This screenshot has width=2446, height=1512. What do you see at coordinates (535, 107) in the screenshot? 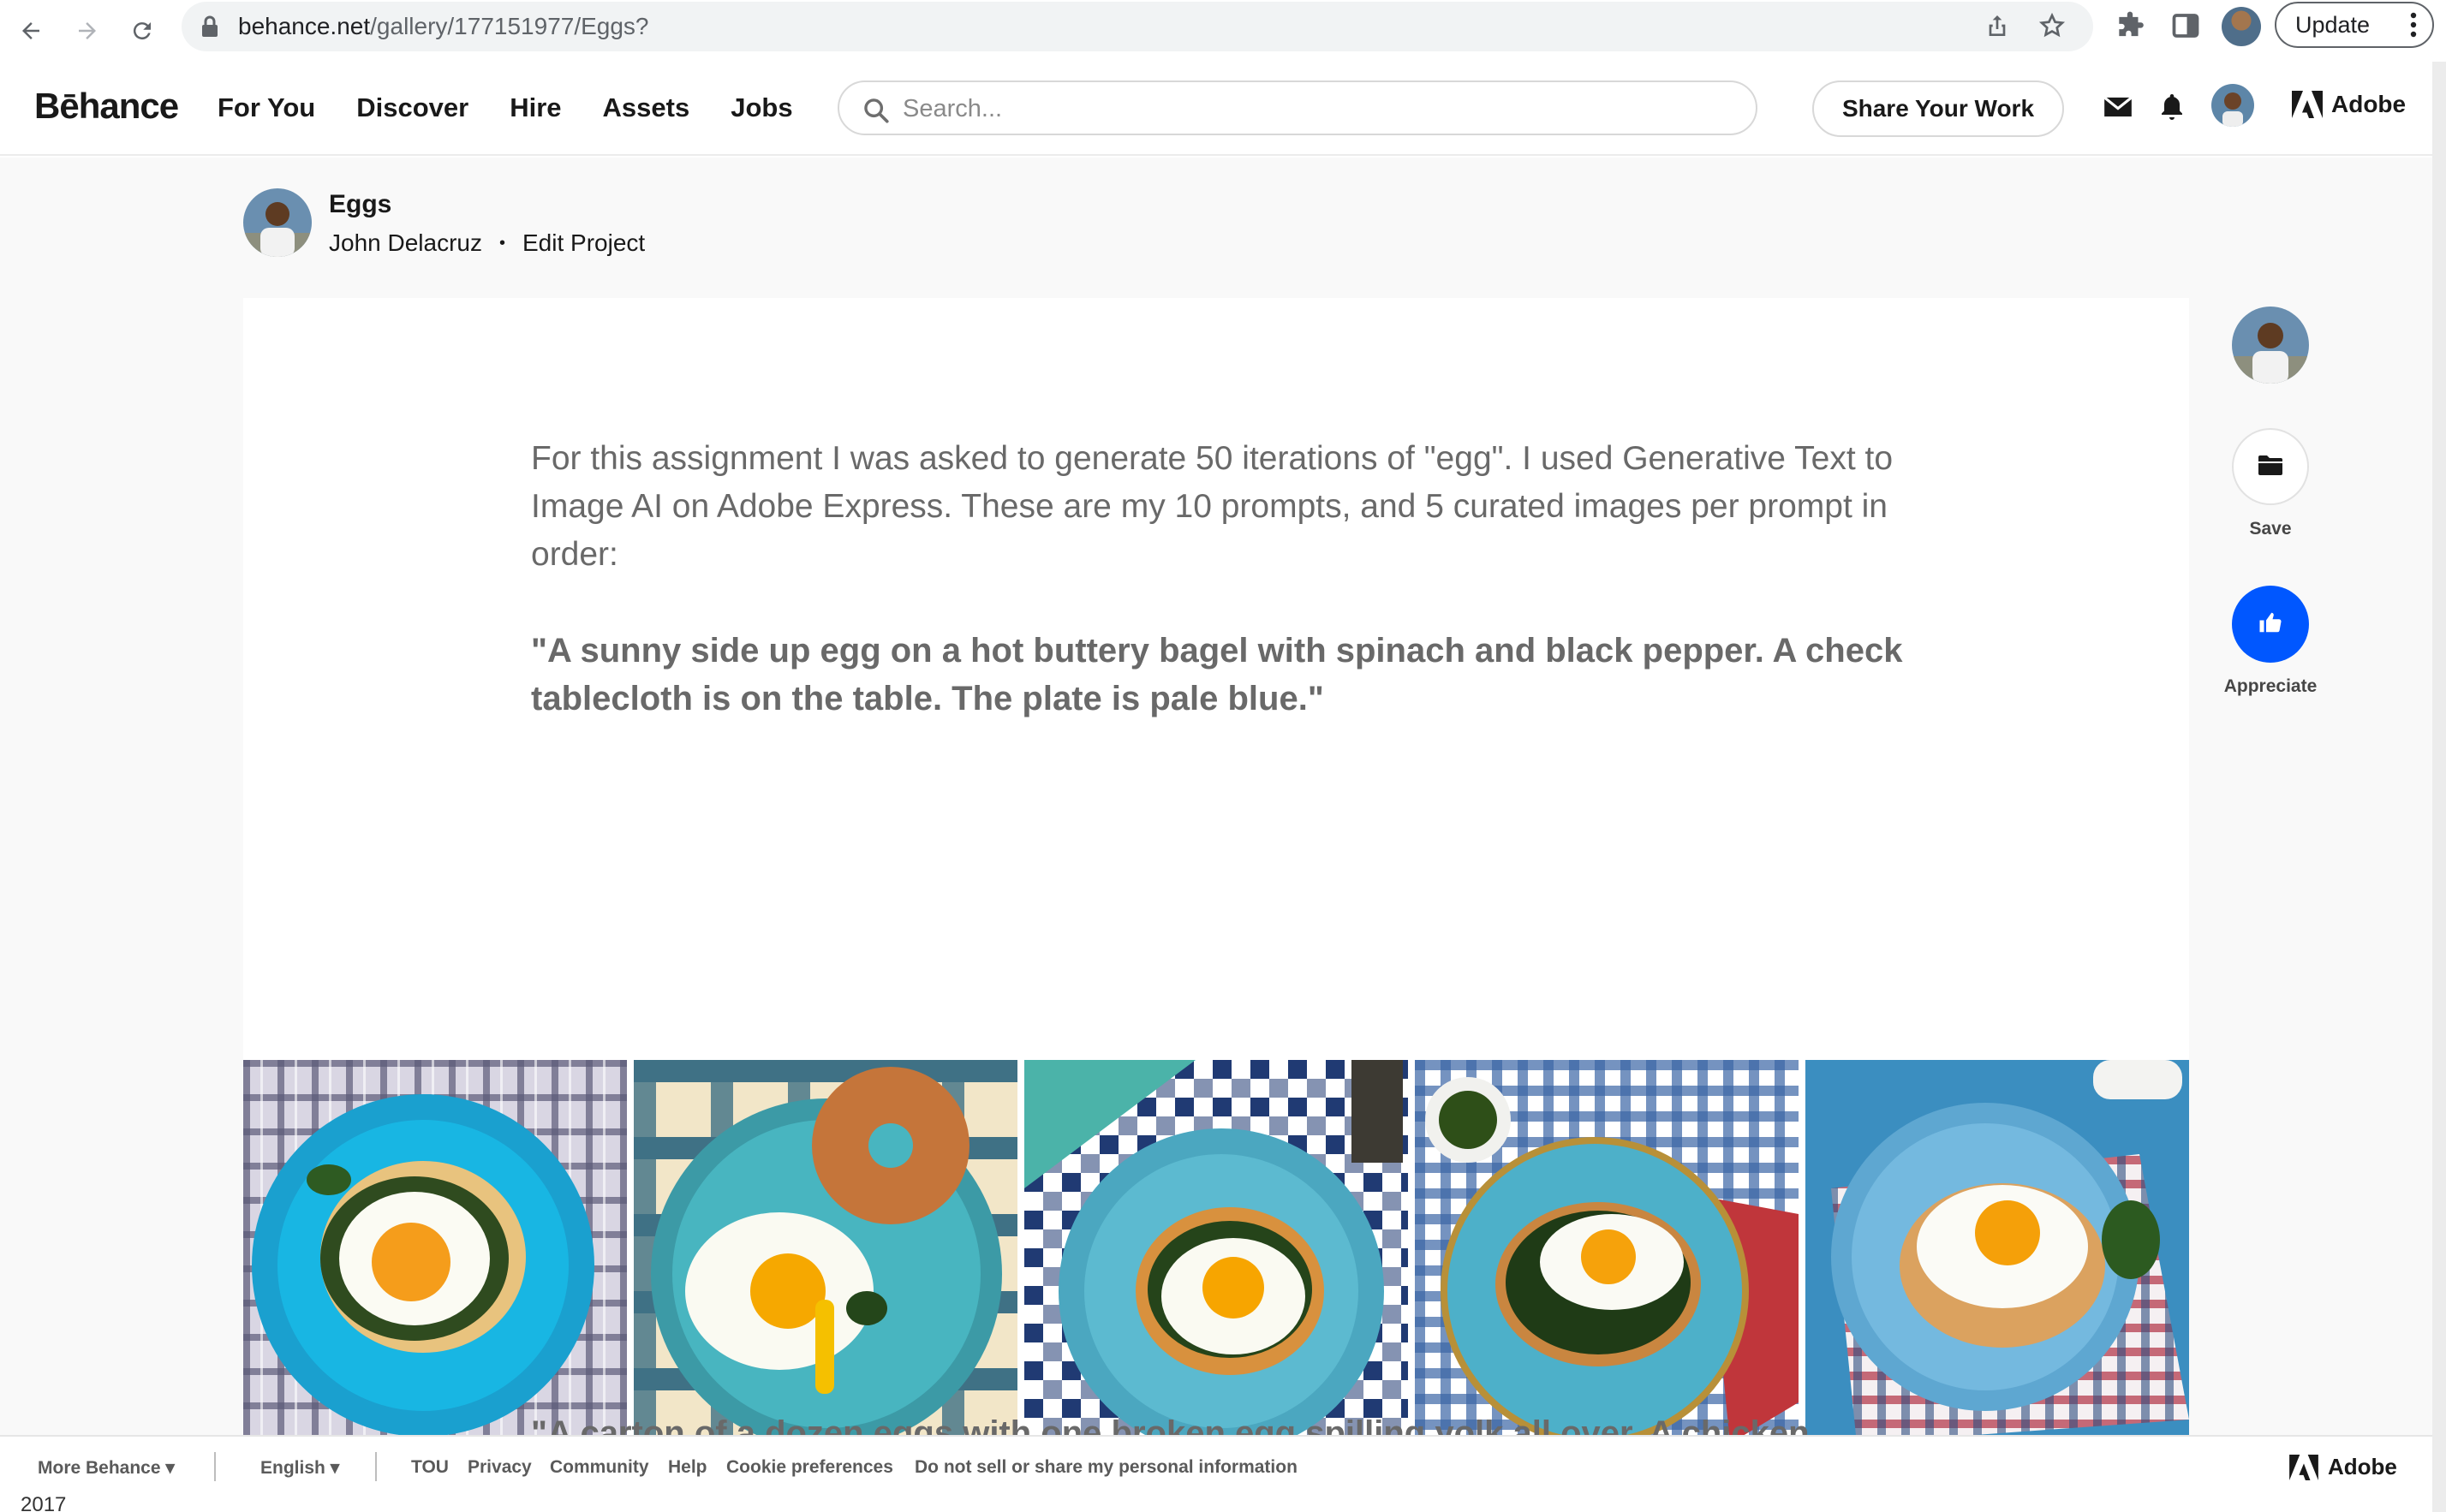
I see `nav-hire: Hire` at bounding box center [535, 107].